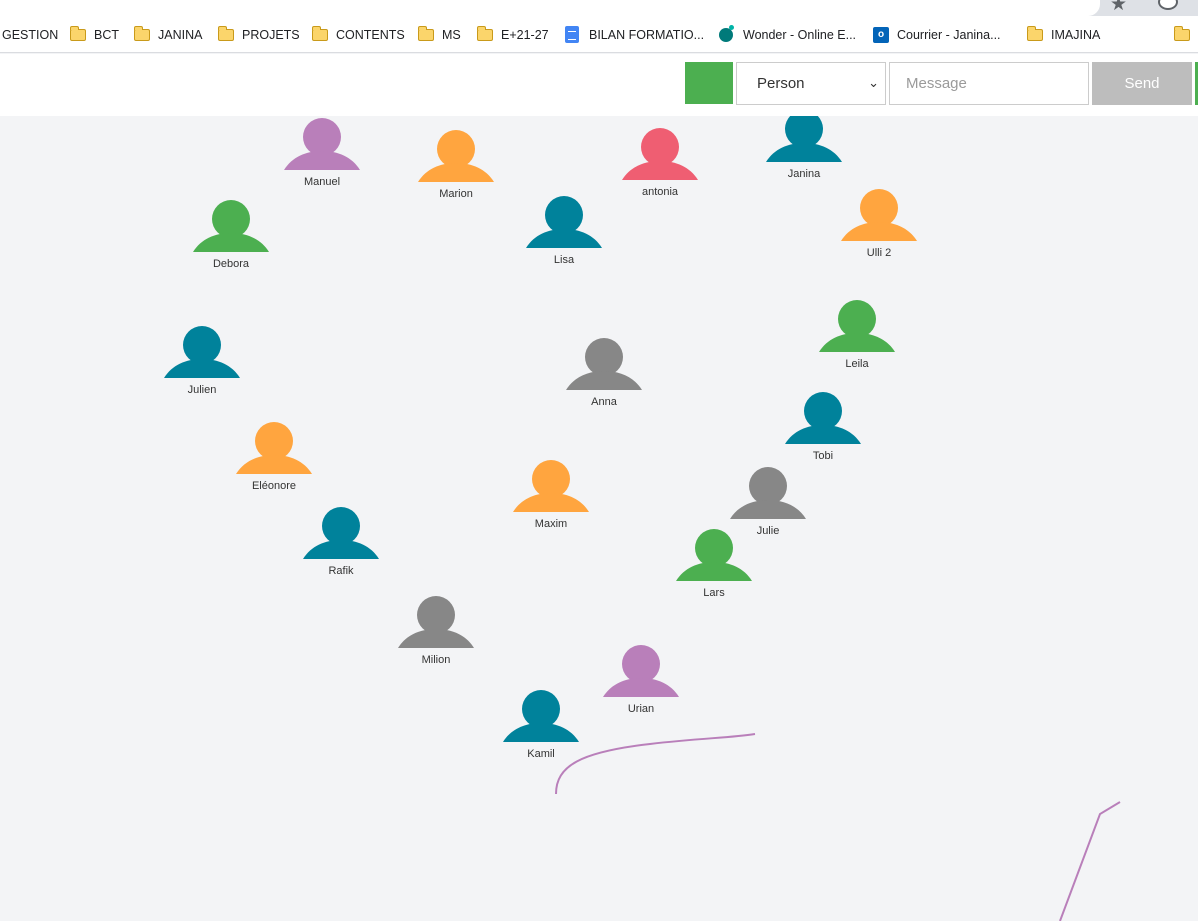 This screenshot has width=1198, height=921. I want to click on person-avatar: Kamil, so click(541, 727).